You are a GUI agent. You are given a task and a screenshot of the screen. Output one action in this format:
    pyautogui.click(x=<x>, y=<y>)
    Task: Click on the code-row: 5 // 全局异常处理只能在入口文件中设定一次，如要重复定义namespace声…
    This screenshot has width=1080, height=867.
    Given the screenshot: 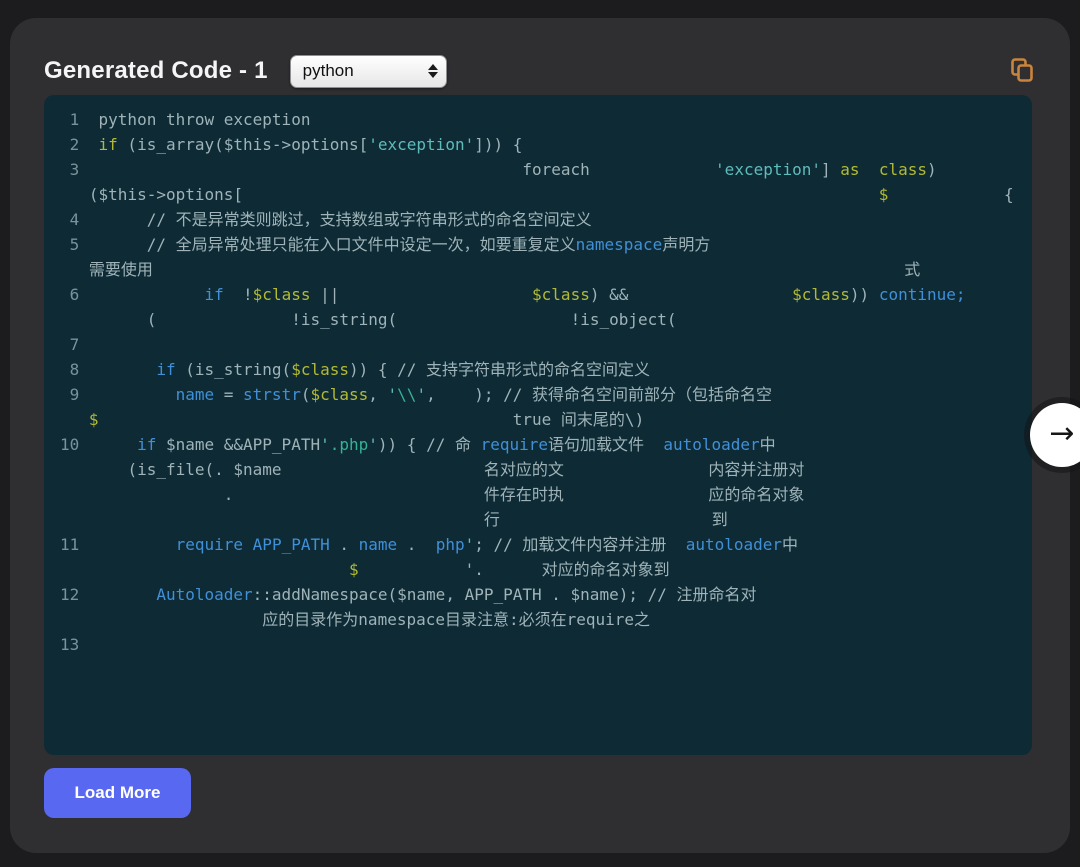 What is the action you would take?
    pyautogui.click(x=385, y=244)
    